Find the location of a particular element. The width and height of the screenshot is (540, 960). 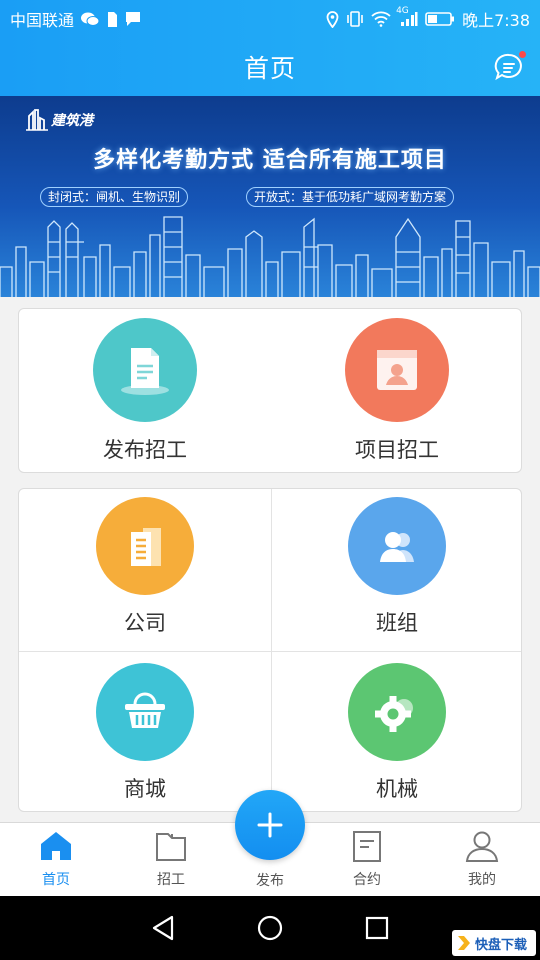

banner-logo: 建筑港 is located at coordinates (59, 120).